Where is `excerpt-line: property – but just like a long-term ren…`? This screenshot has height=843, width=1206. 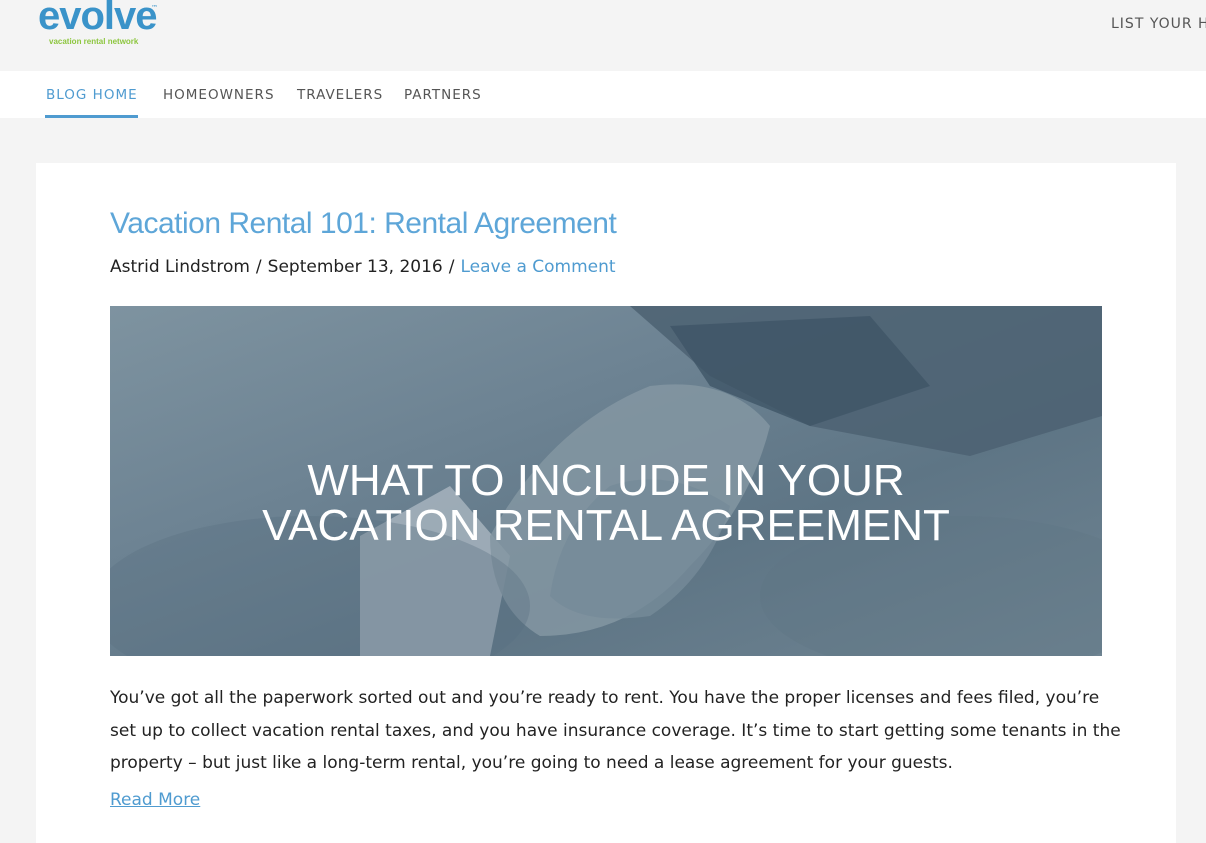
excerpt-line: property – but just like a long-term ren… is located at coordinates (531, 763).